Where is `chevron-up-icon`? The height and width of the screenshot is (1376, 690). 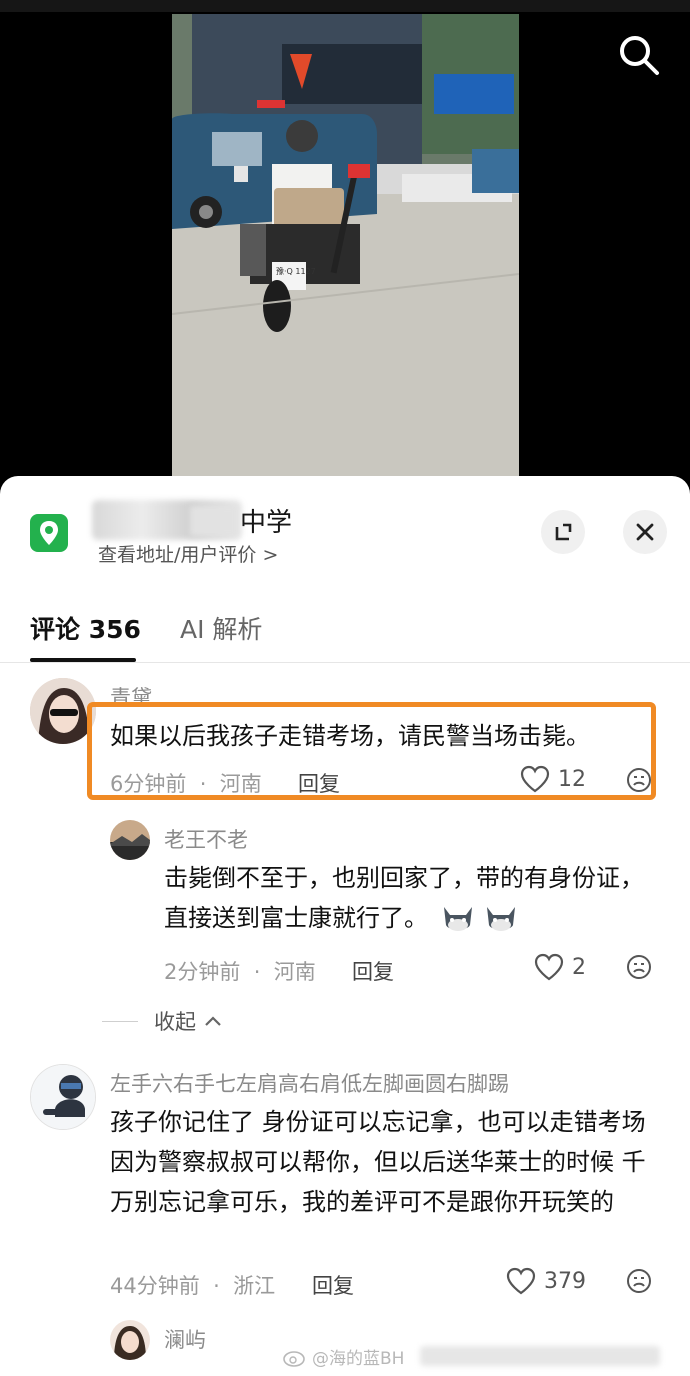 chevron-up-icon is located at coordinates (213, 1021).